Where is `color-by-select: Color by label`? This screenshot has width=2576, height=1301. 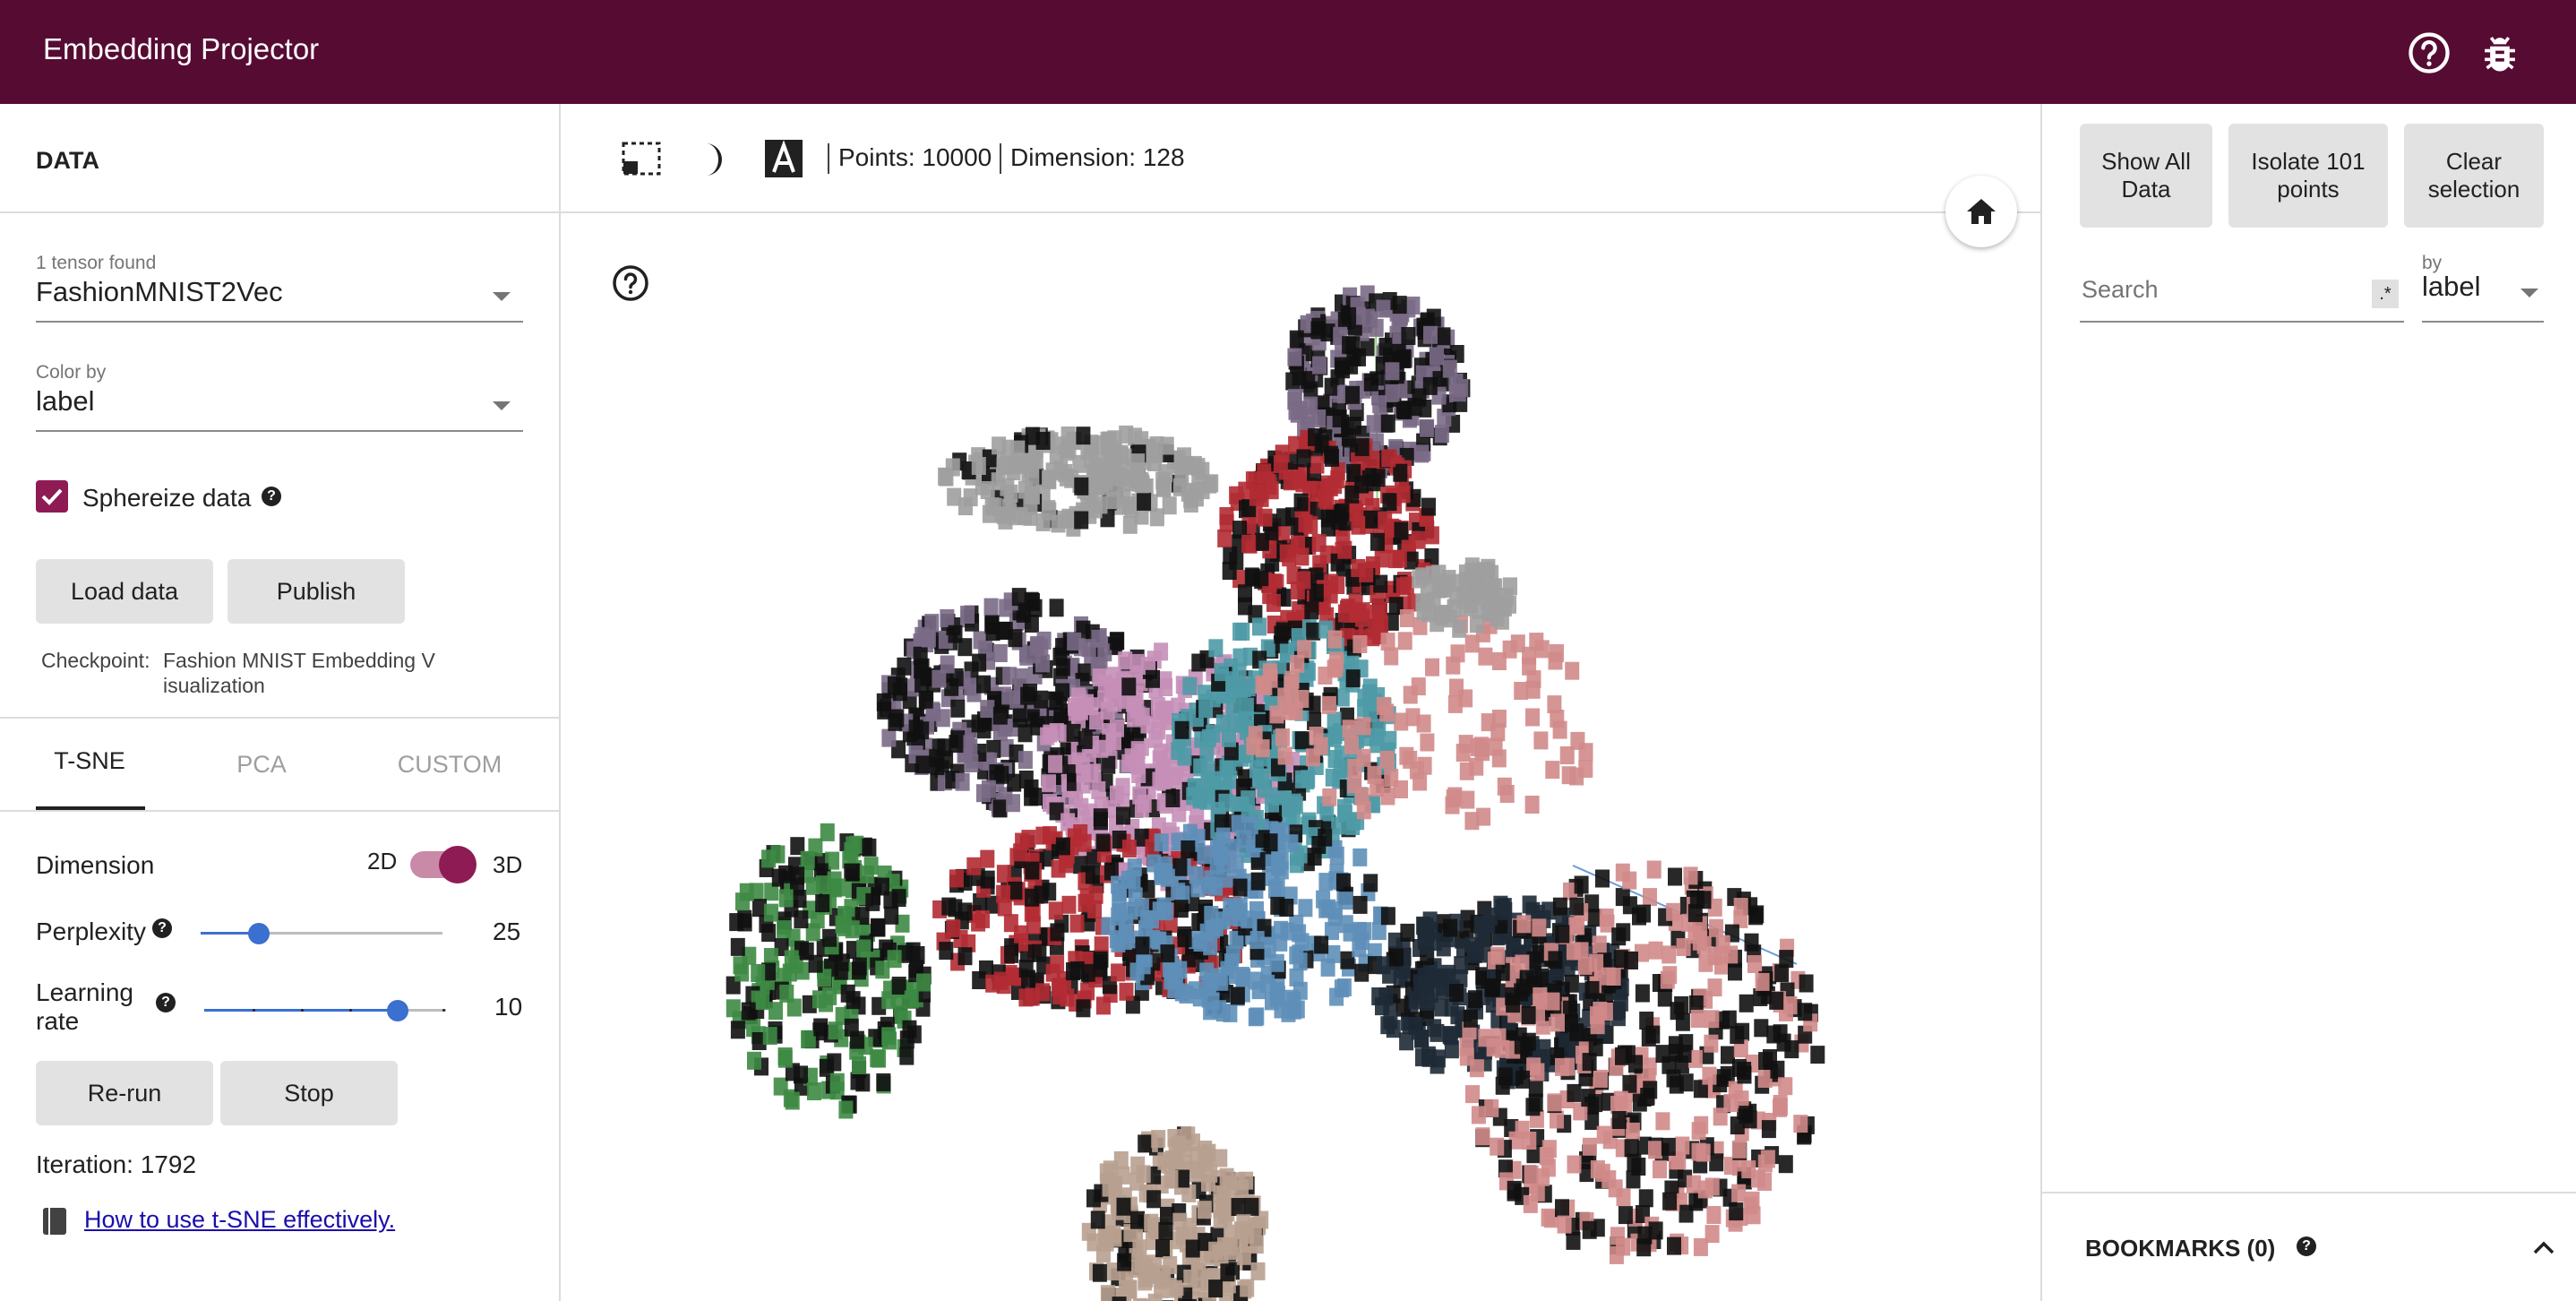
color-by-select: Color by label is located at coordinates (279, 397).